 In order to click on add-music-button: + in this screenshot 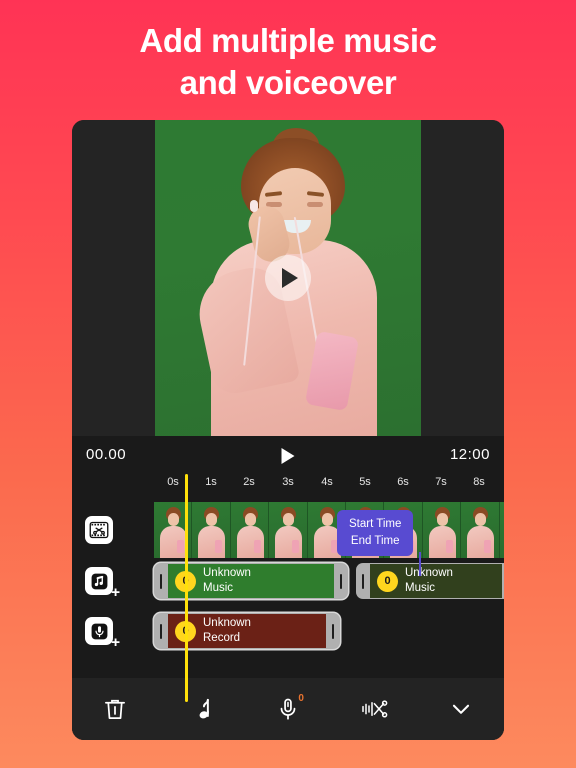, I will do `click(102, 583)`.